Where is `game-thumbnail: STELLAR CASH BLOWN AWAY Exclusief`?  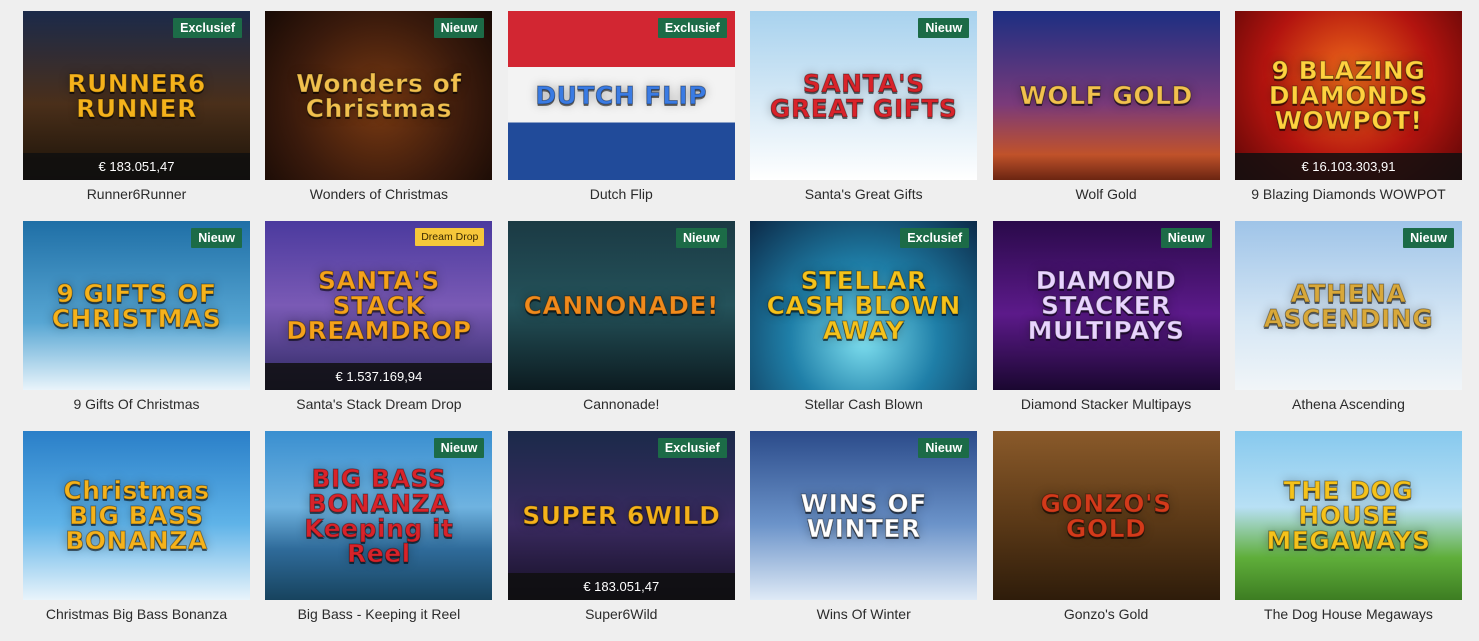 game-thumbnail: STELLAR CASH BLOWN AWAY Exclusief is located at coordinates (864, 305).